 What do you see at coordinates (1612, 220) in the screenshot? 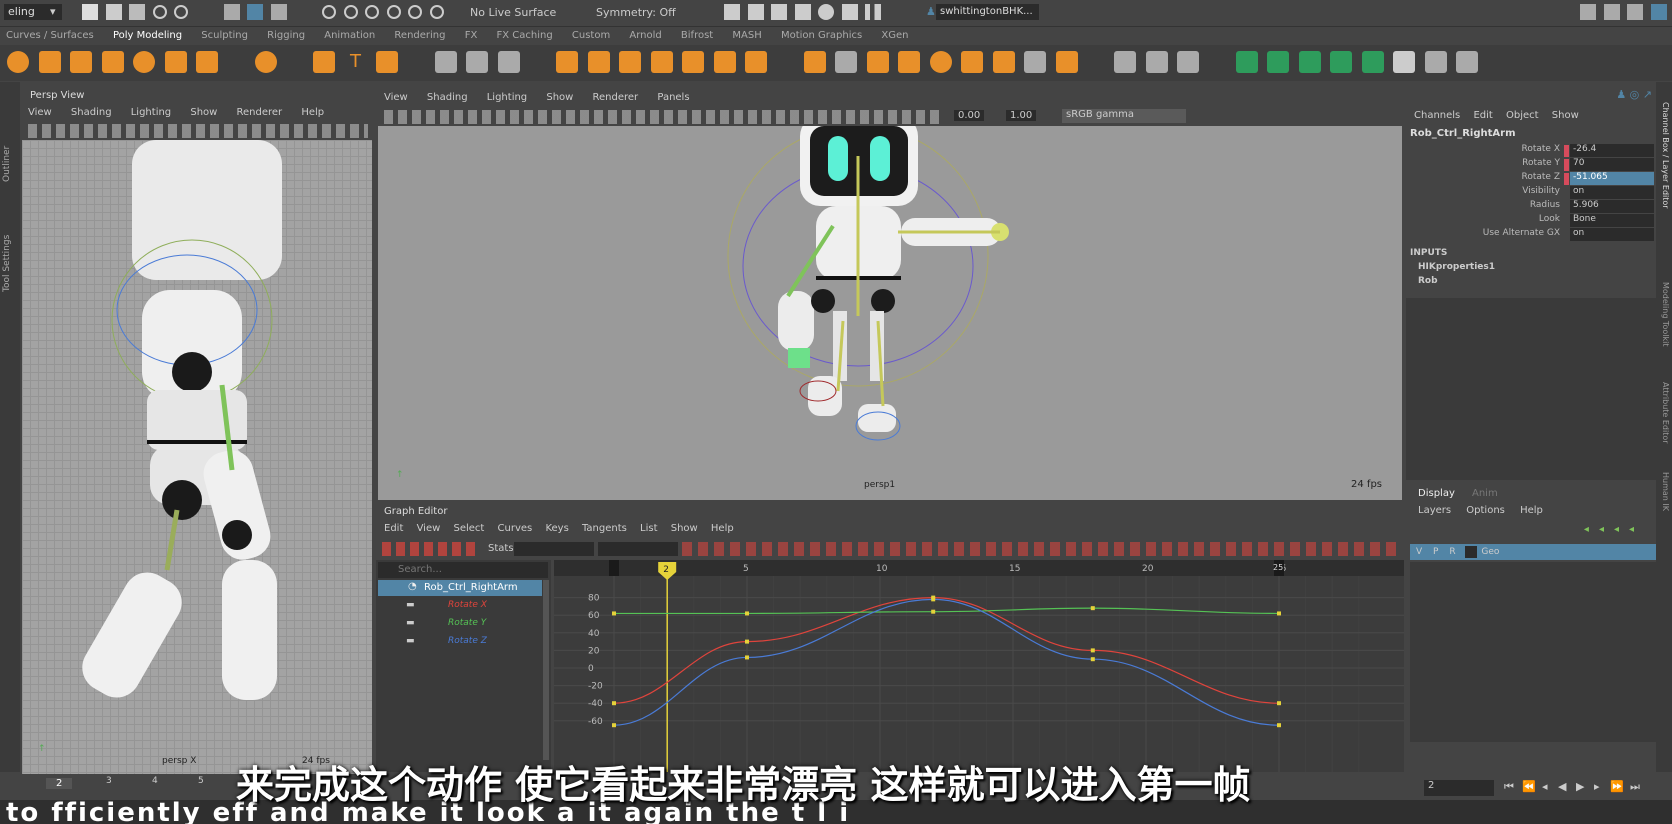
I see `attr-value: Bone` at bounding box center [1612, 220].